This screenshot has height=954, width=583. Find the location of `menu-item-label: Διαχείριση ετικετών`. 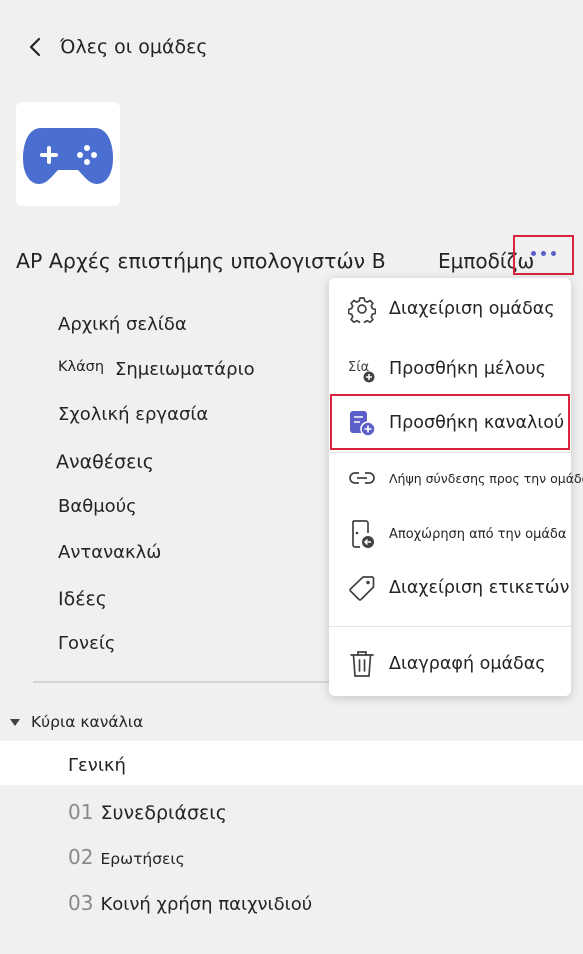

menu-item-label: Διαχείριση ετικετών is located at coordinates (479, 588).